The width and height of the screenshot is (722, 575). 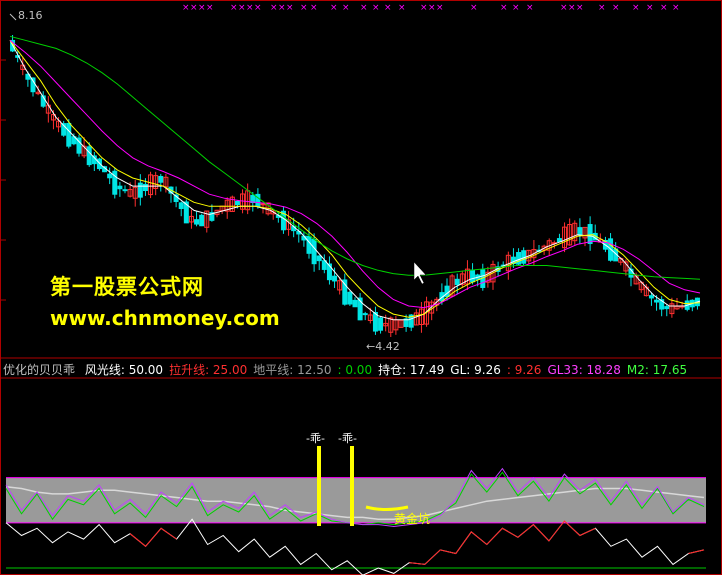 What do you see at coordinates (127, 287) in the screenshot?
I see `watermark-title: 第一股票公式网` at bounding box center [127, 287].